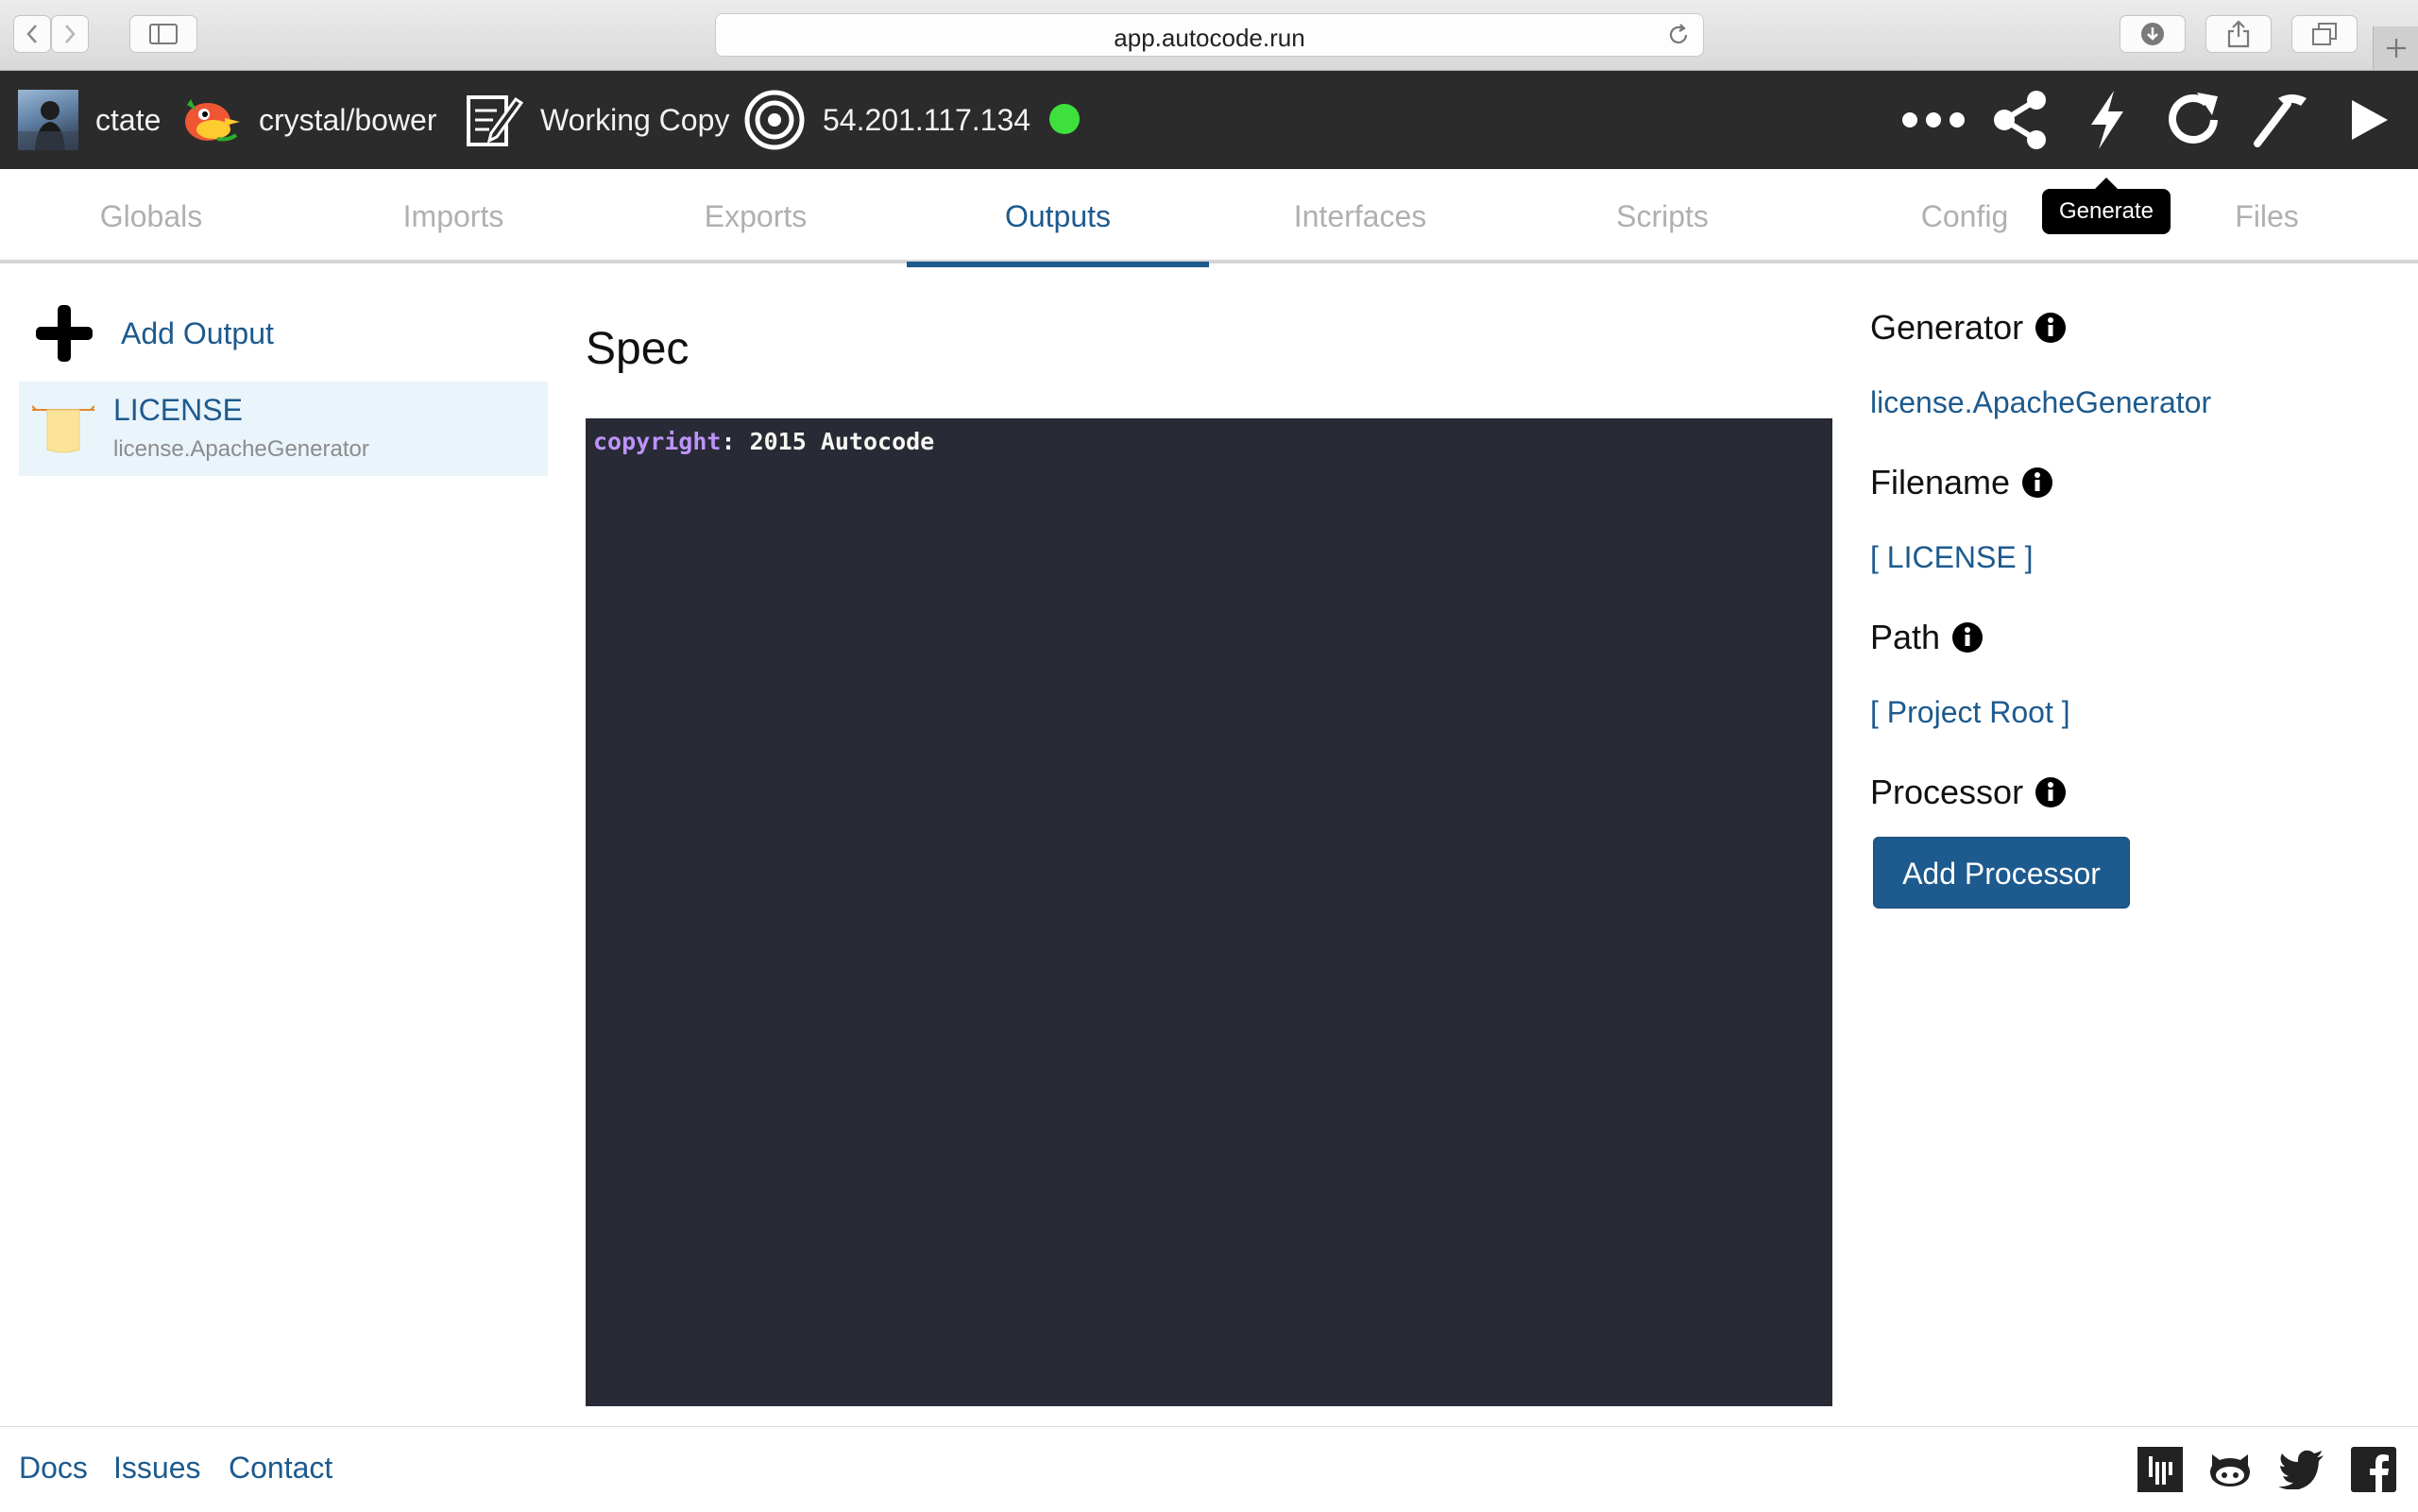  What do you see at coordinates (241, 449) in the screenshot?
I see `output-generator: license.ApacheGenerator` at bounding box center [241, 449].